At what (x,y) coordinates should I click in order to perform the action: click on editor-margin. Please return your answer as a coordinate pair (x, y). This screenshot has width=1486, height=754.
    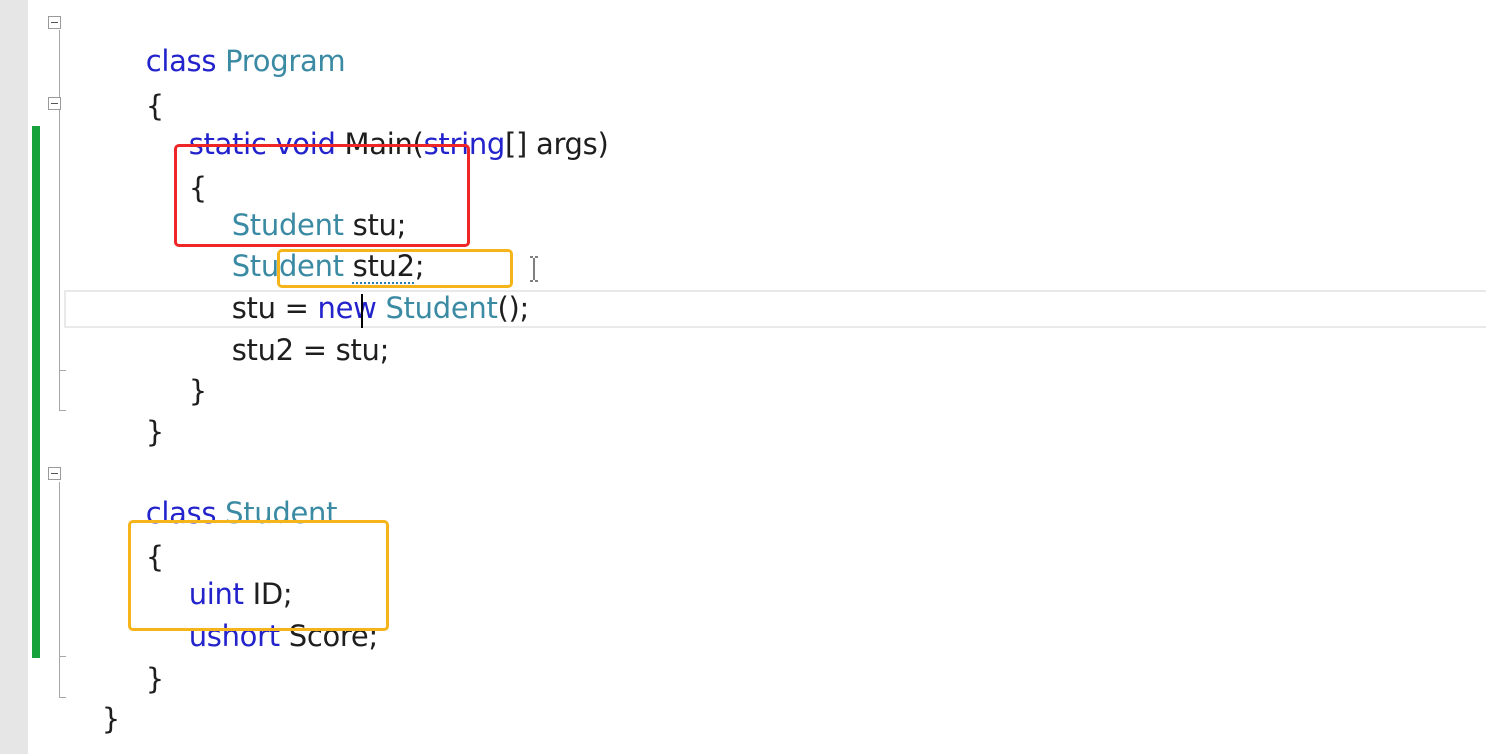
    Looking at the image, I should click on (14, 377).